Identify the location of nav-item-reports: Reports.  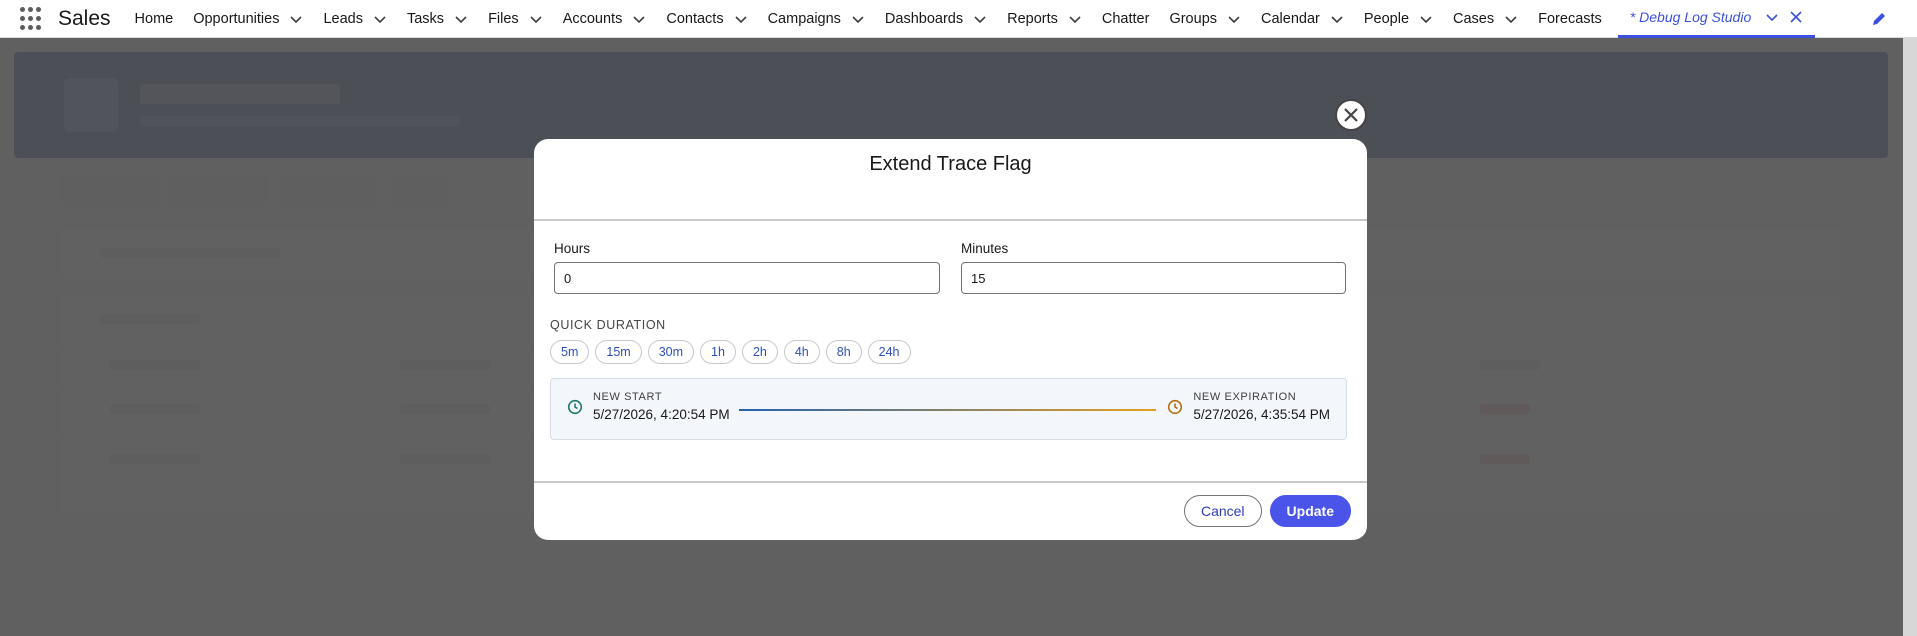
(1044, 19).